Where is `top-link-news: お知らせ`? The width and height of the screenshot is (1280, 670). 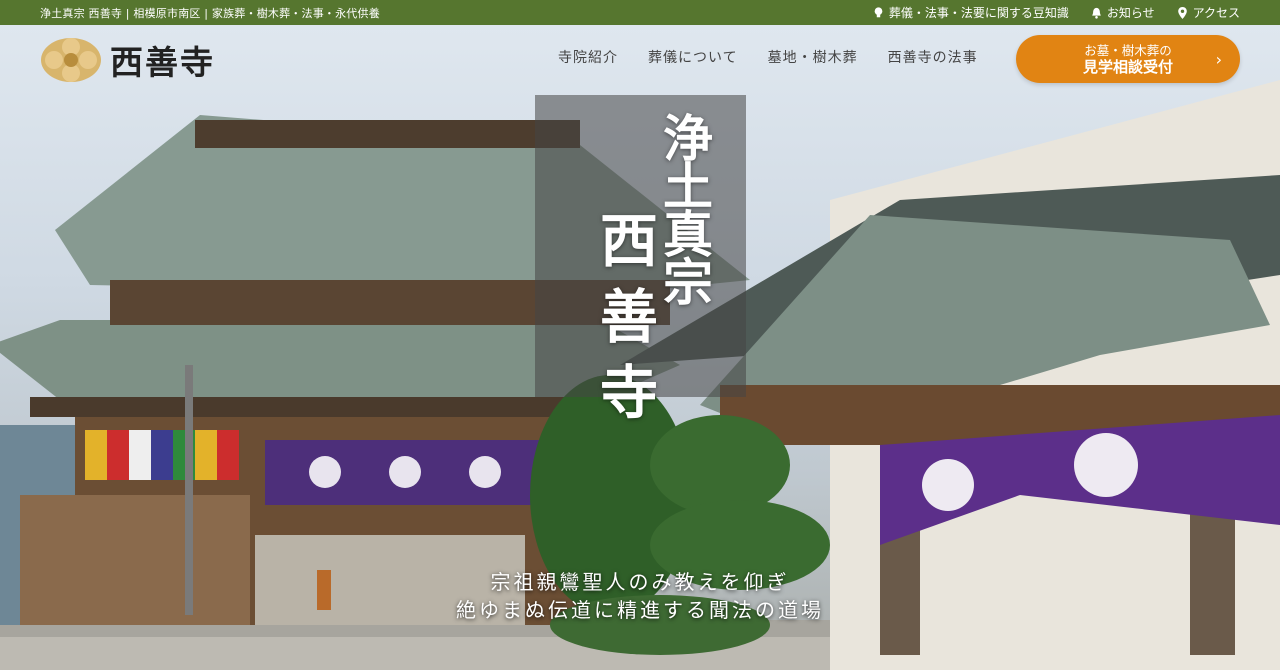 top-link-news: お知らせ is located at coordinates (1123, 12).